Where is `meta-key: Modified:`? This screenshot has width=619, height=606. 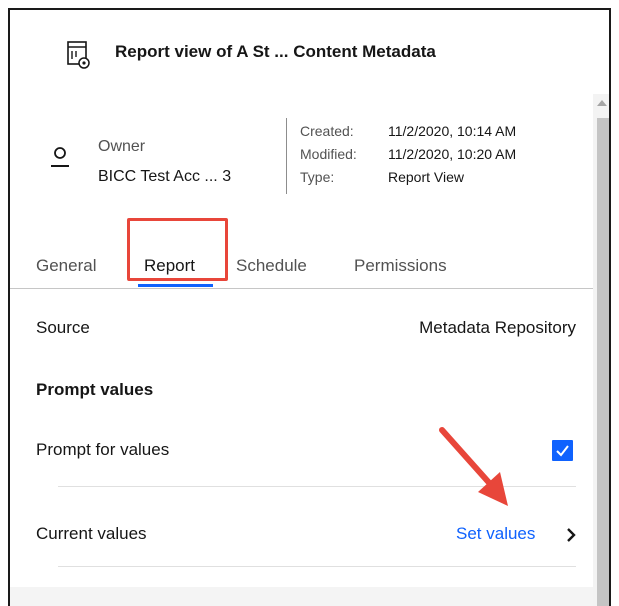 meta-key: Modified: is located at coordinates (328, 154).